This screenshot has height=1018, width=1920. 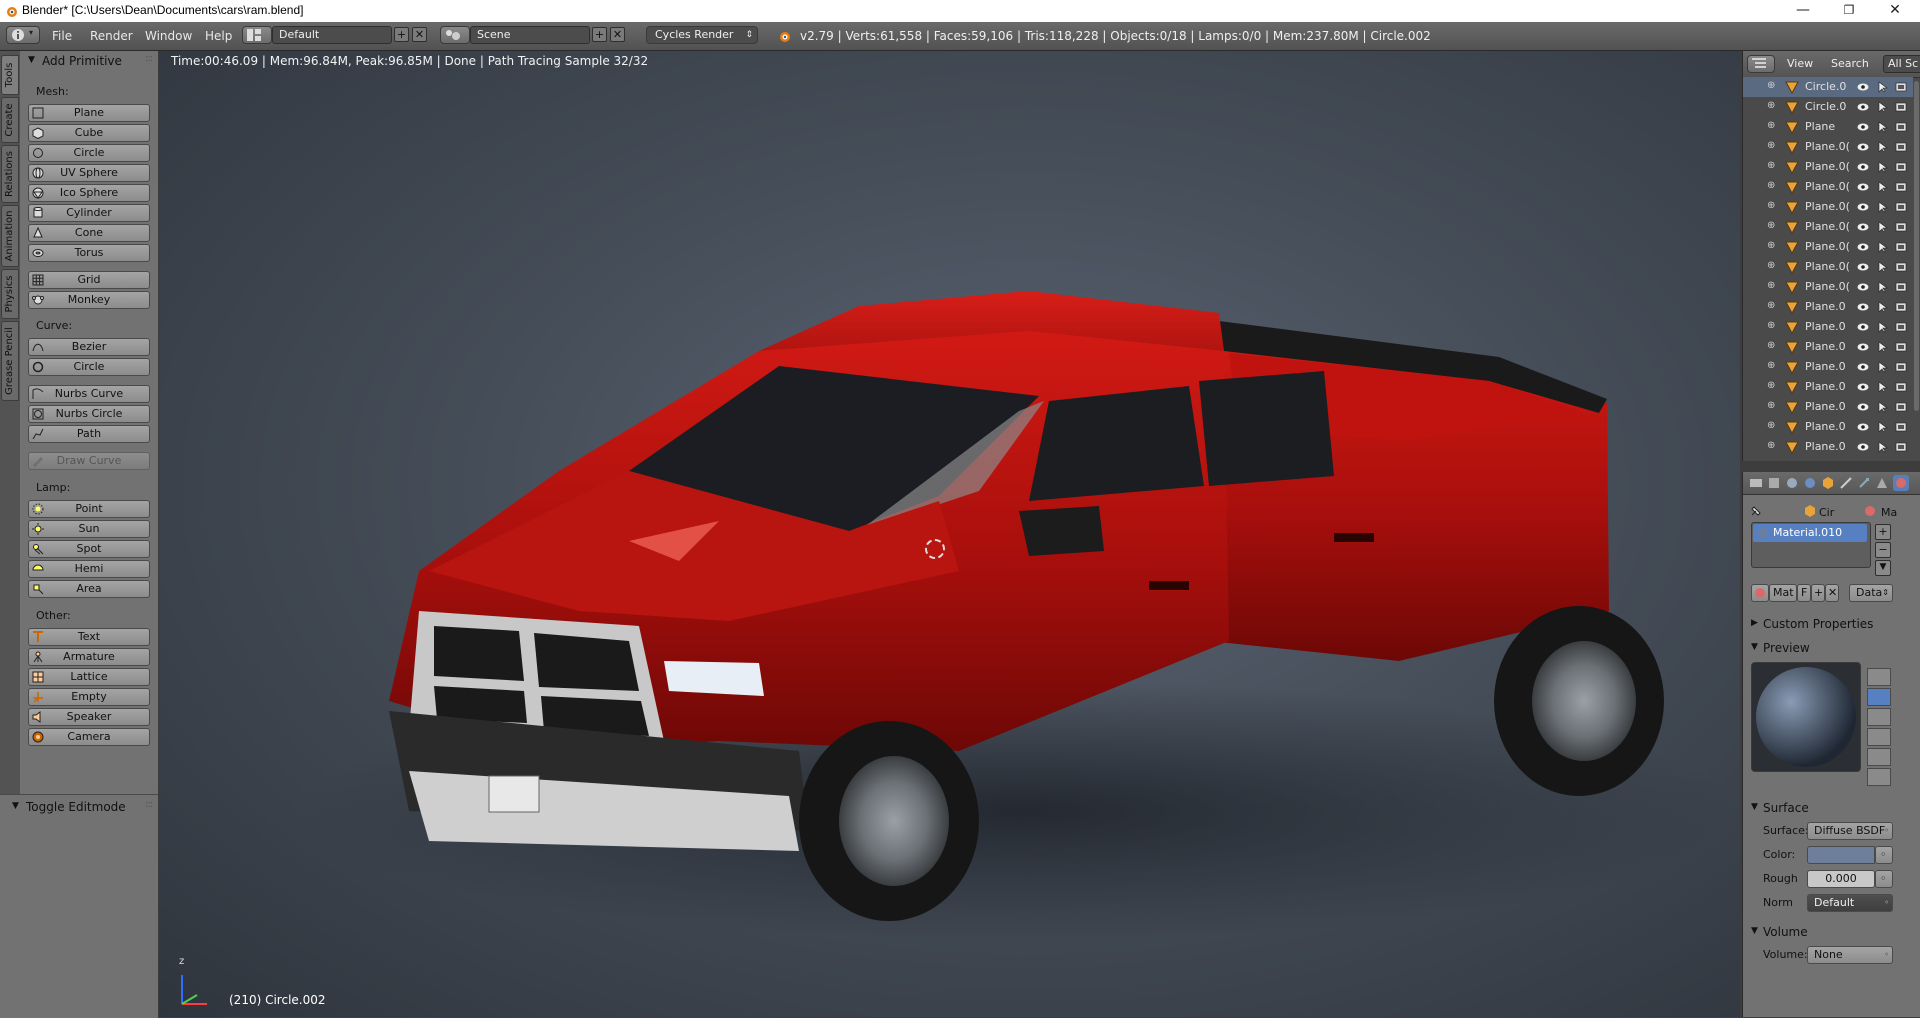 What do you see at coordinates (62, 36) in the screenshot?
I see `menu-file: File` at bounding box center [62, 36].